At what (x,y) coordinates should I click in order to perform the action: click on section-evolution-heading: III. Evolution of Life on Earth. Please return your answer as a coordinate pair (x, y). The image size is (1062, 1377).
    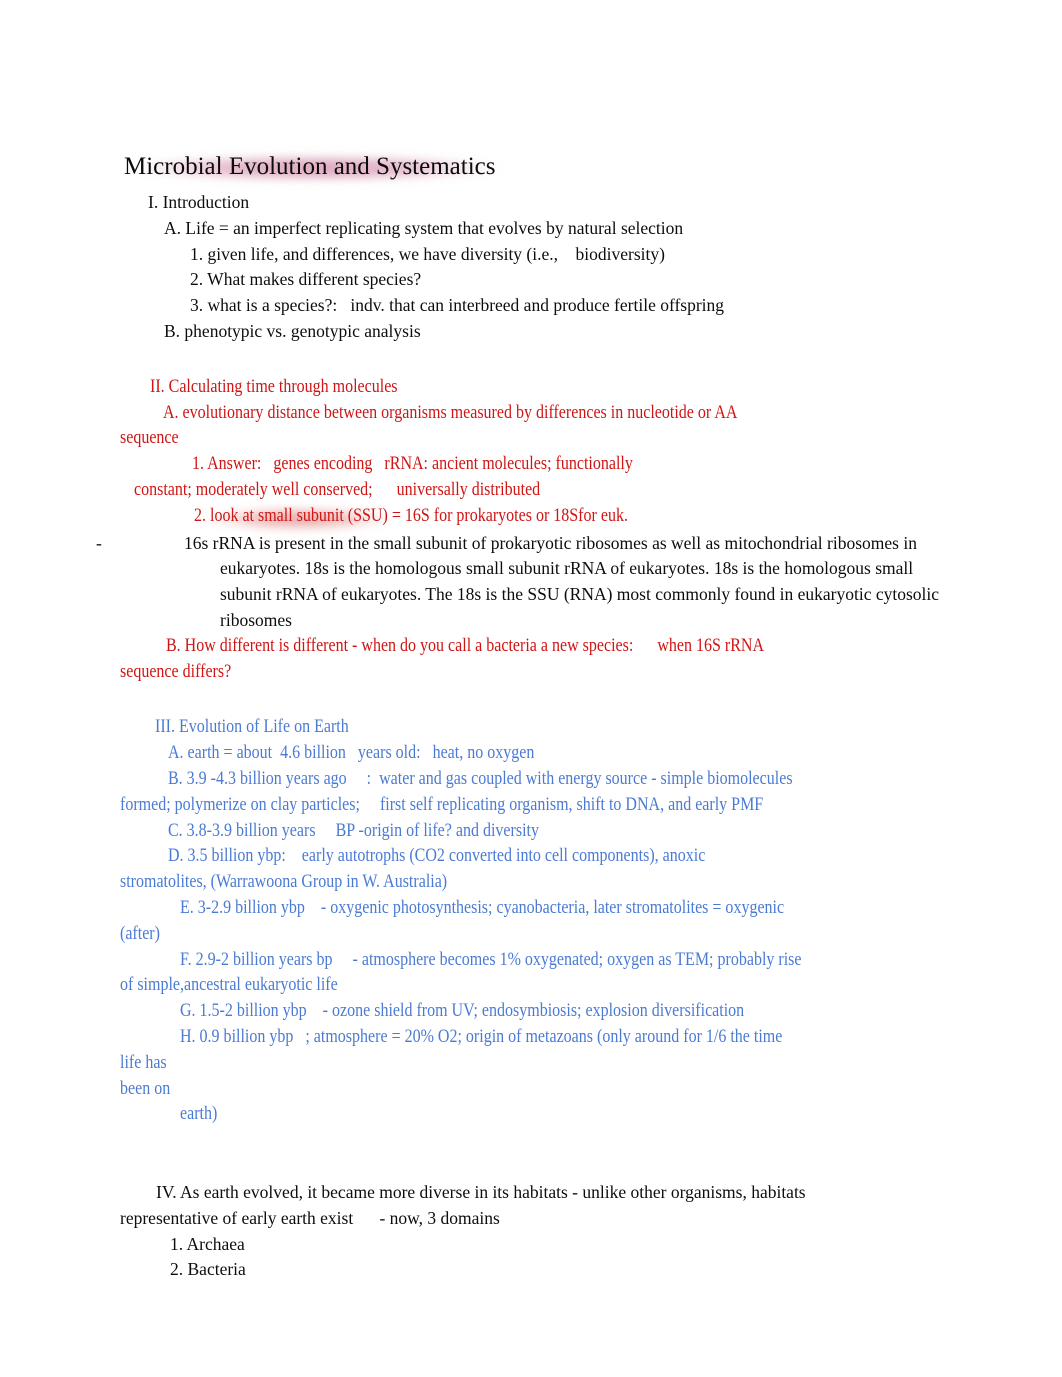
    Looking at the image, I should click on (252, 727).